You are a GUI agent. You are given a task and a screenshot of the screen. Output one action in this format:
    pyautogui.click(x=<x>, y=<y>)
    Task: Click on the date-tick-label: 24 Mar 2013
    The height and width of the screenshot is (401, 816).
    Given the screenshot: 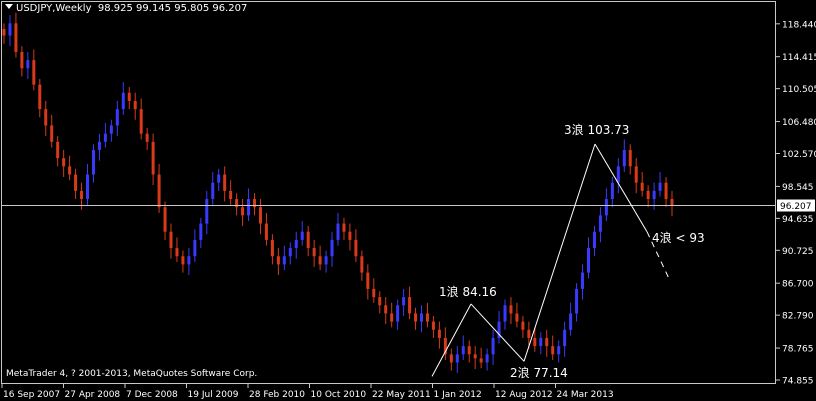 What is the action you would take?
    pyautogui.click(x=585, y=395)
    